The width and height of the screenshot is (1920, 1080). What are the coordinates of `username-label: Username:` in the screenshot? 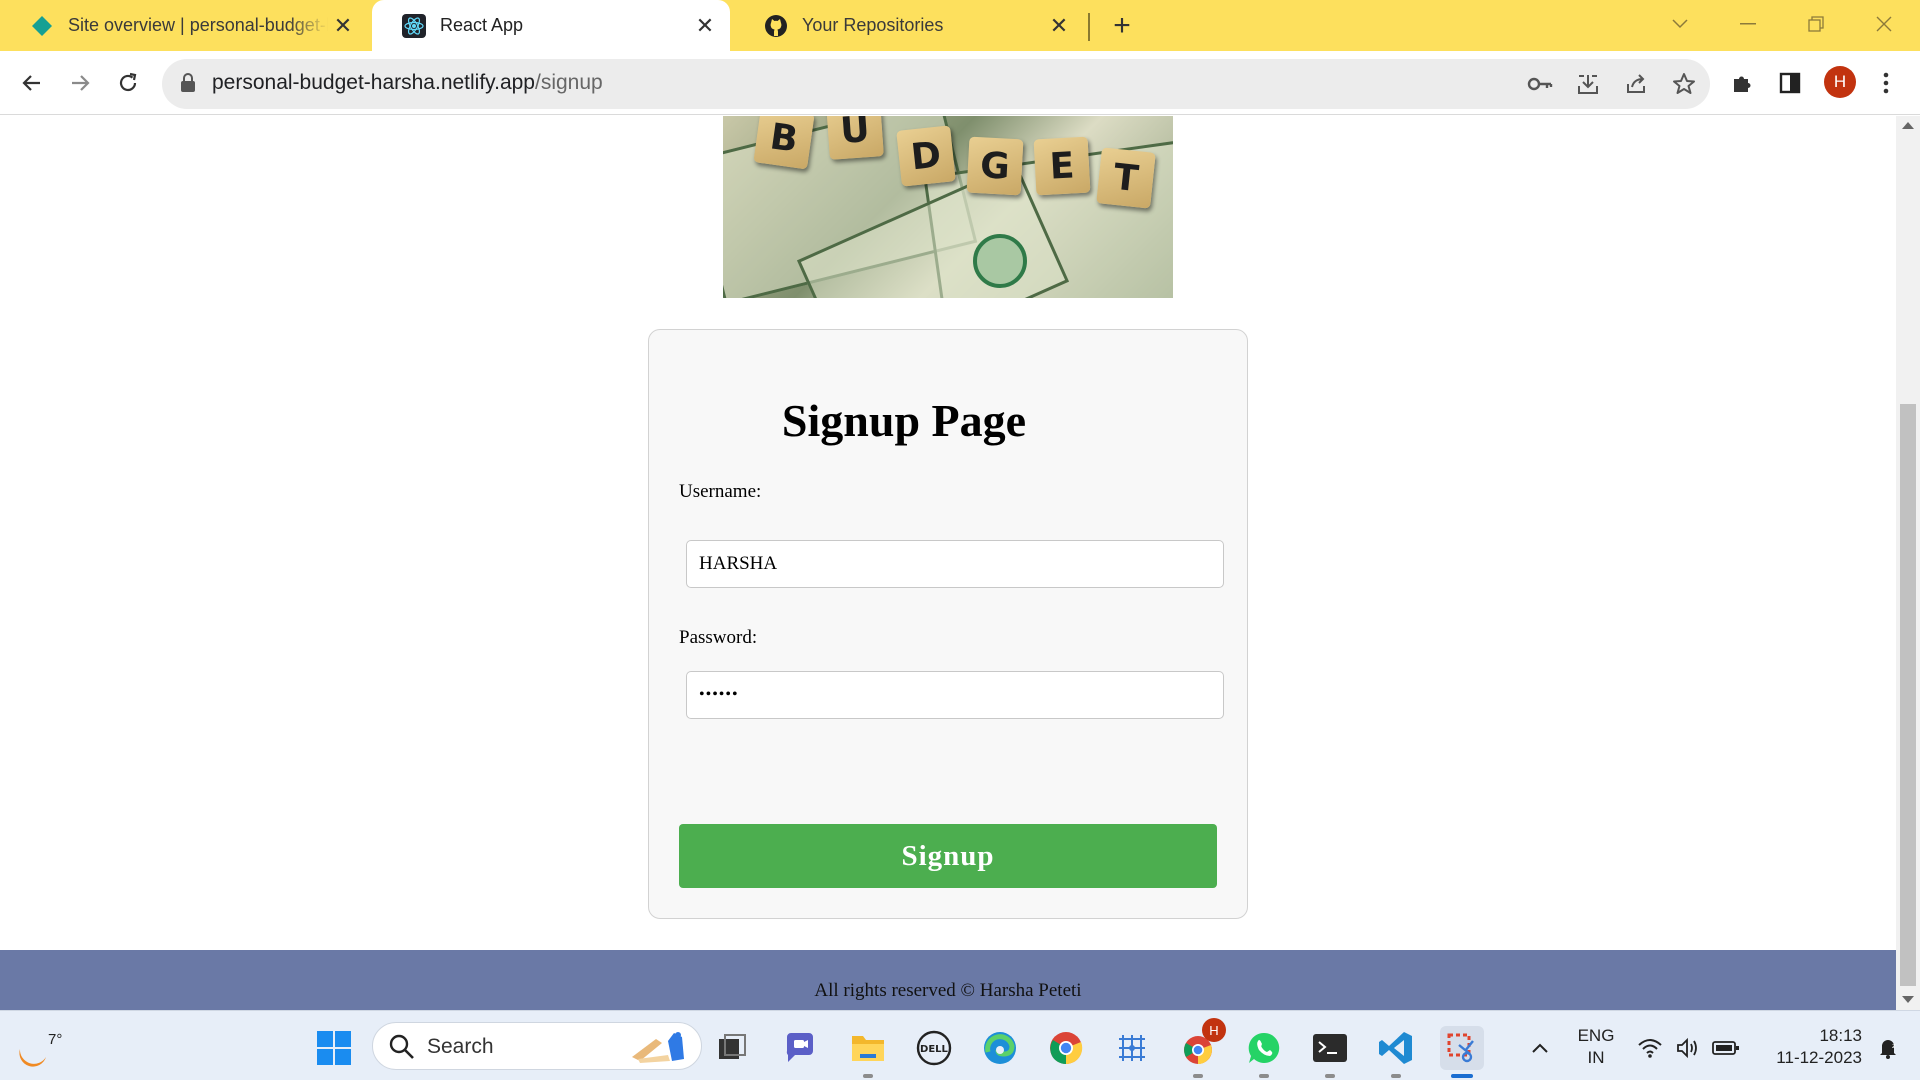 It's located at (720, 491).